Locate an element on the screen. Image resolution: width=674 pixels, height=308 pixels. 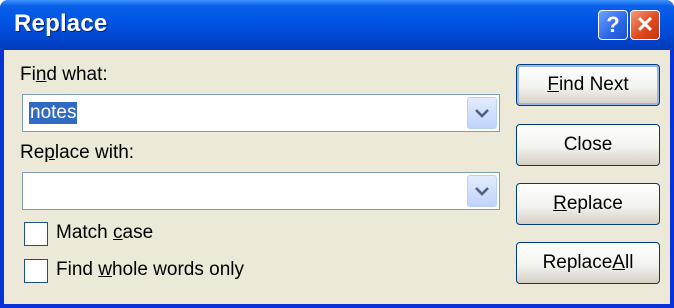
help-icon: ? is located at coordinates (613, 24).